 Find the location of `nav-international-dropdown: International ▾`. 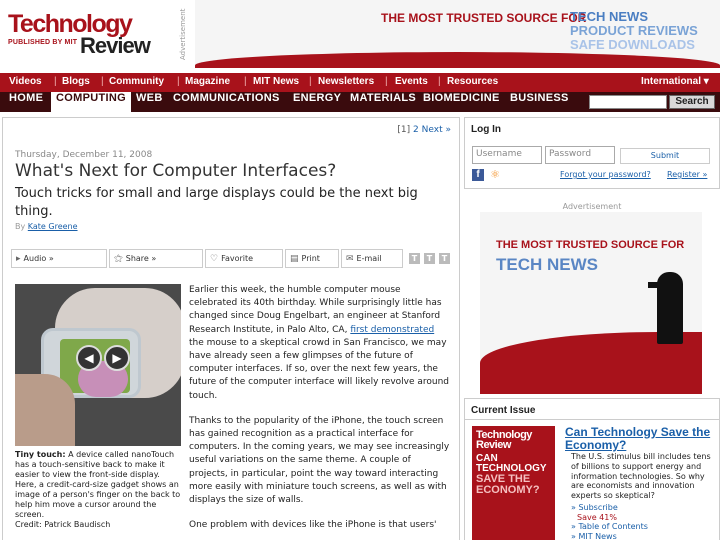

nav-international-dropdown: International ▾ is located at coordinates (675, 81).